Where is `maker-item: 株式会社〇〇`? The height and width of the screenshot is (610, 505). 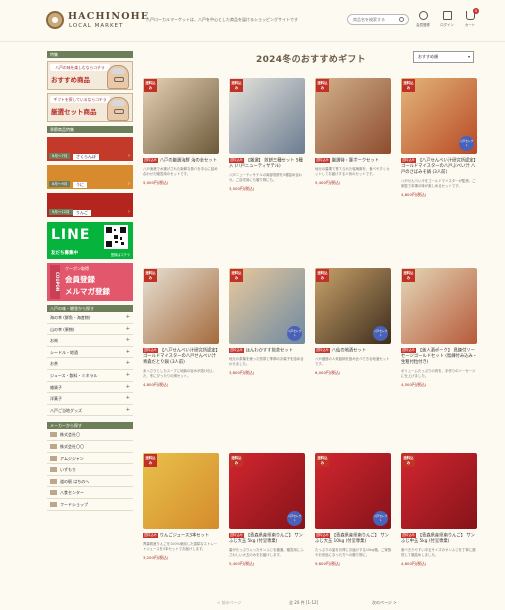
maker-item: 株式会社〇〇 is located at coordinates (90, 447).